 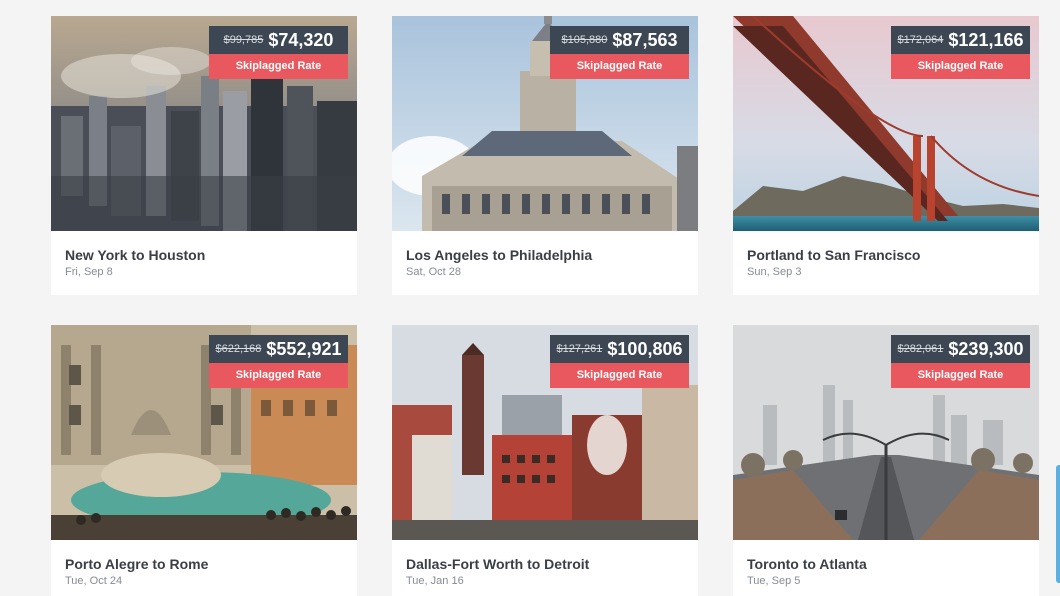 I want to click on deal-photo-san-francisco: $172,064 $121,166 Skiplagged Rate, so click(x=886, y=123).